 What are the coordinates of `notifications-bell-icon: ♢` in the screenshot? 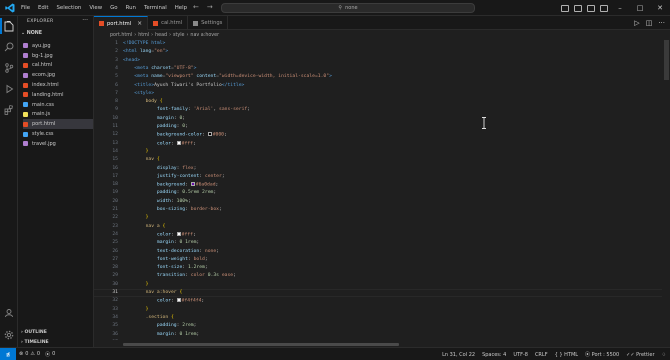 It's located at (664, 355).